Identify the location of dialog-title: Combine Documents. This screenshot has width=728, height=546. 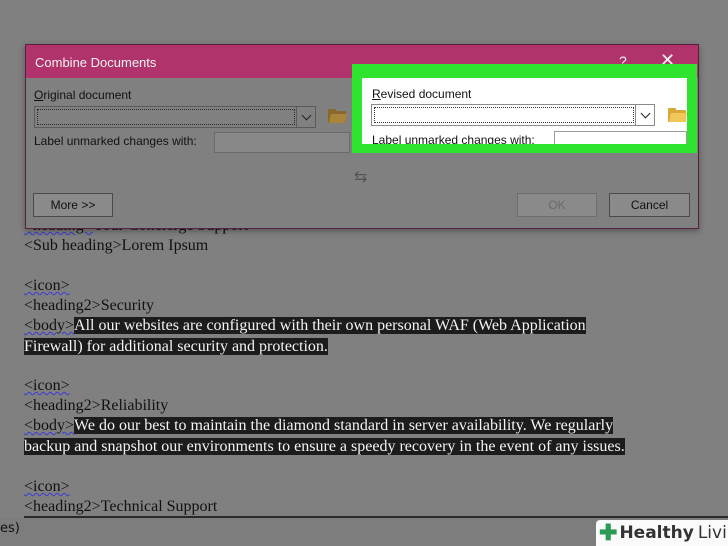
(96, 62).